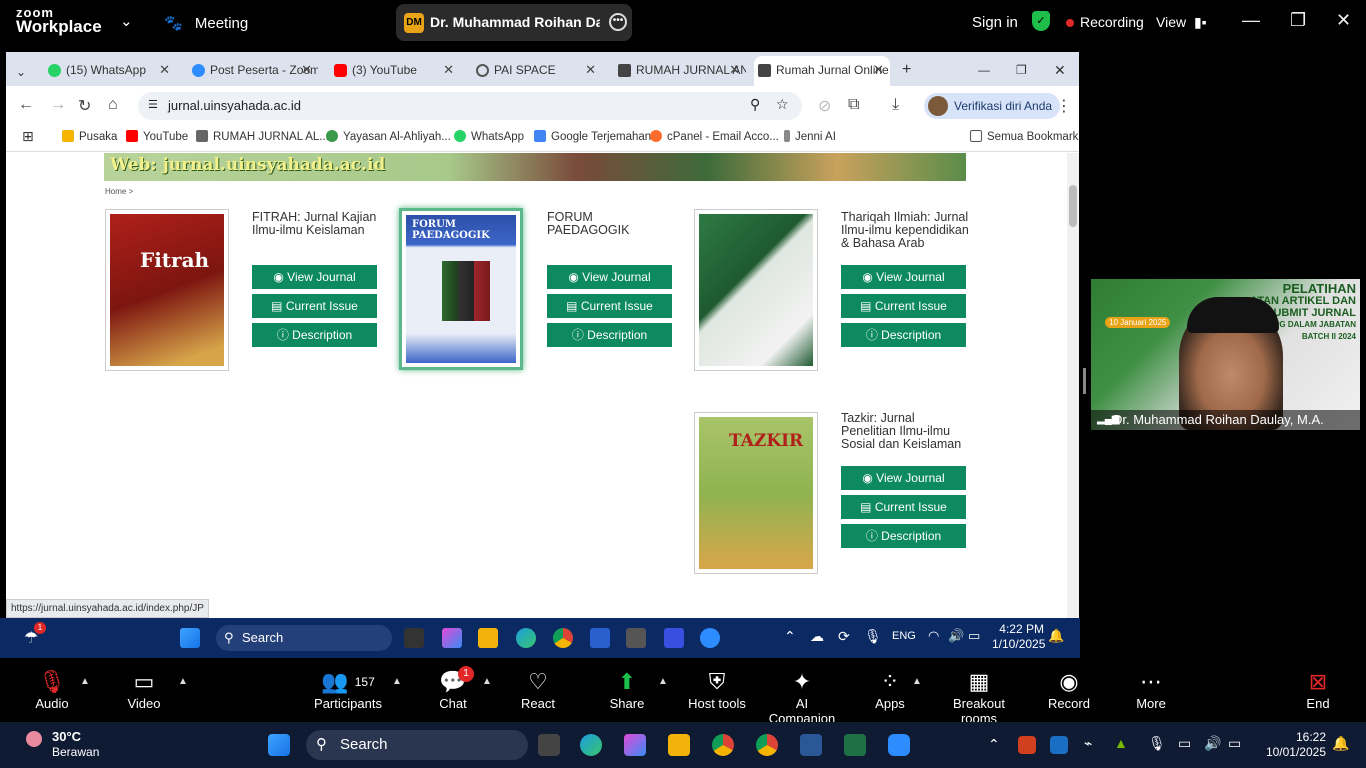  Describe the element at coordinates (414, 638) in the screenshot. I see `task-view-icon` at that location.